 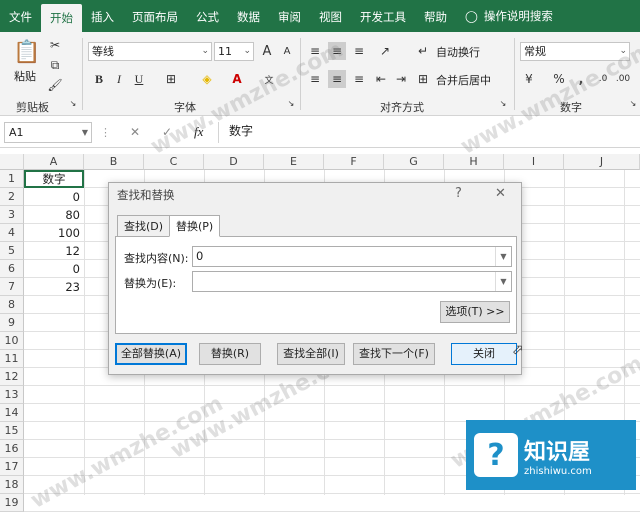 What do you see at coordinates (20, 16) in the screenshot?
I see `tab-file: 文件` at bounding box center [20, 16].